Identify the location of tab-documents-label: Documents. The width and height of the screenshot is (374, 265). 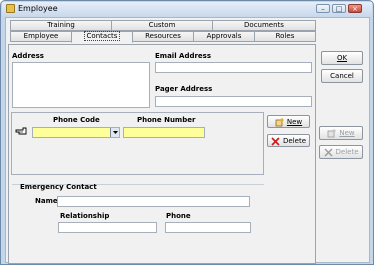
(264, 25).